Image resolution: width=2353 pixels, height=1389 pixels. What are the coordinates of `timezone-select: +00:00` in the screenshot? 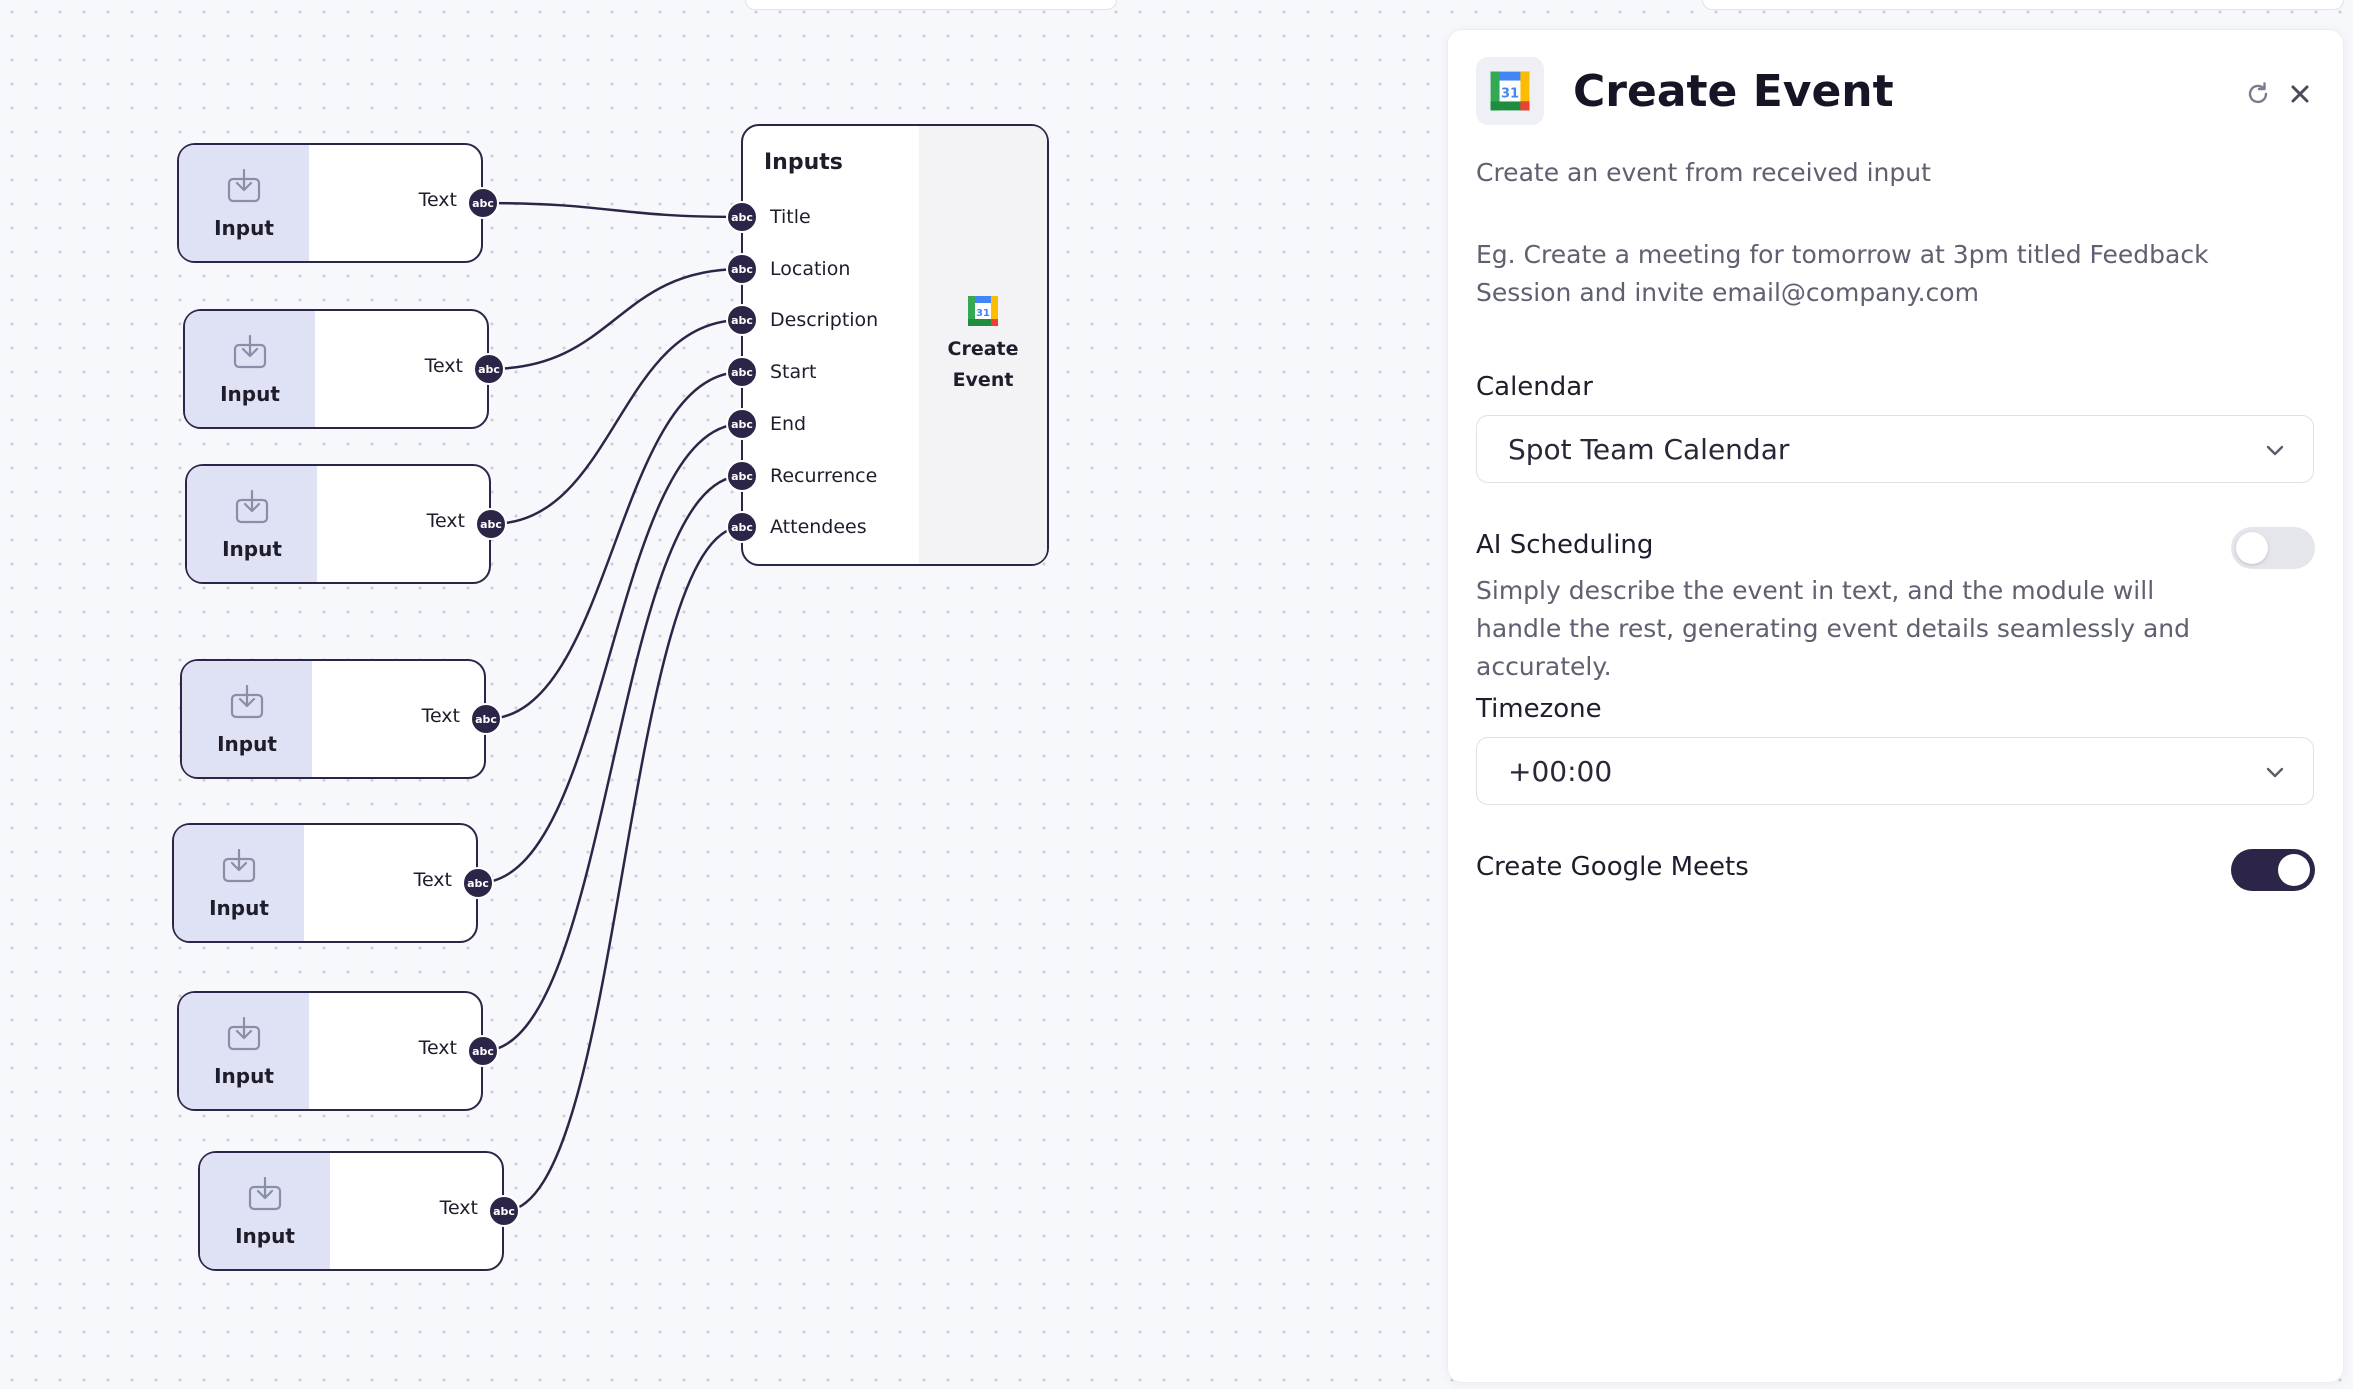 It's located at (1895, 771).